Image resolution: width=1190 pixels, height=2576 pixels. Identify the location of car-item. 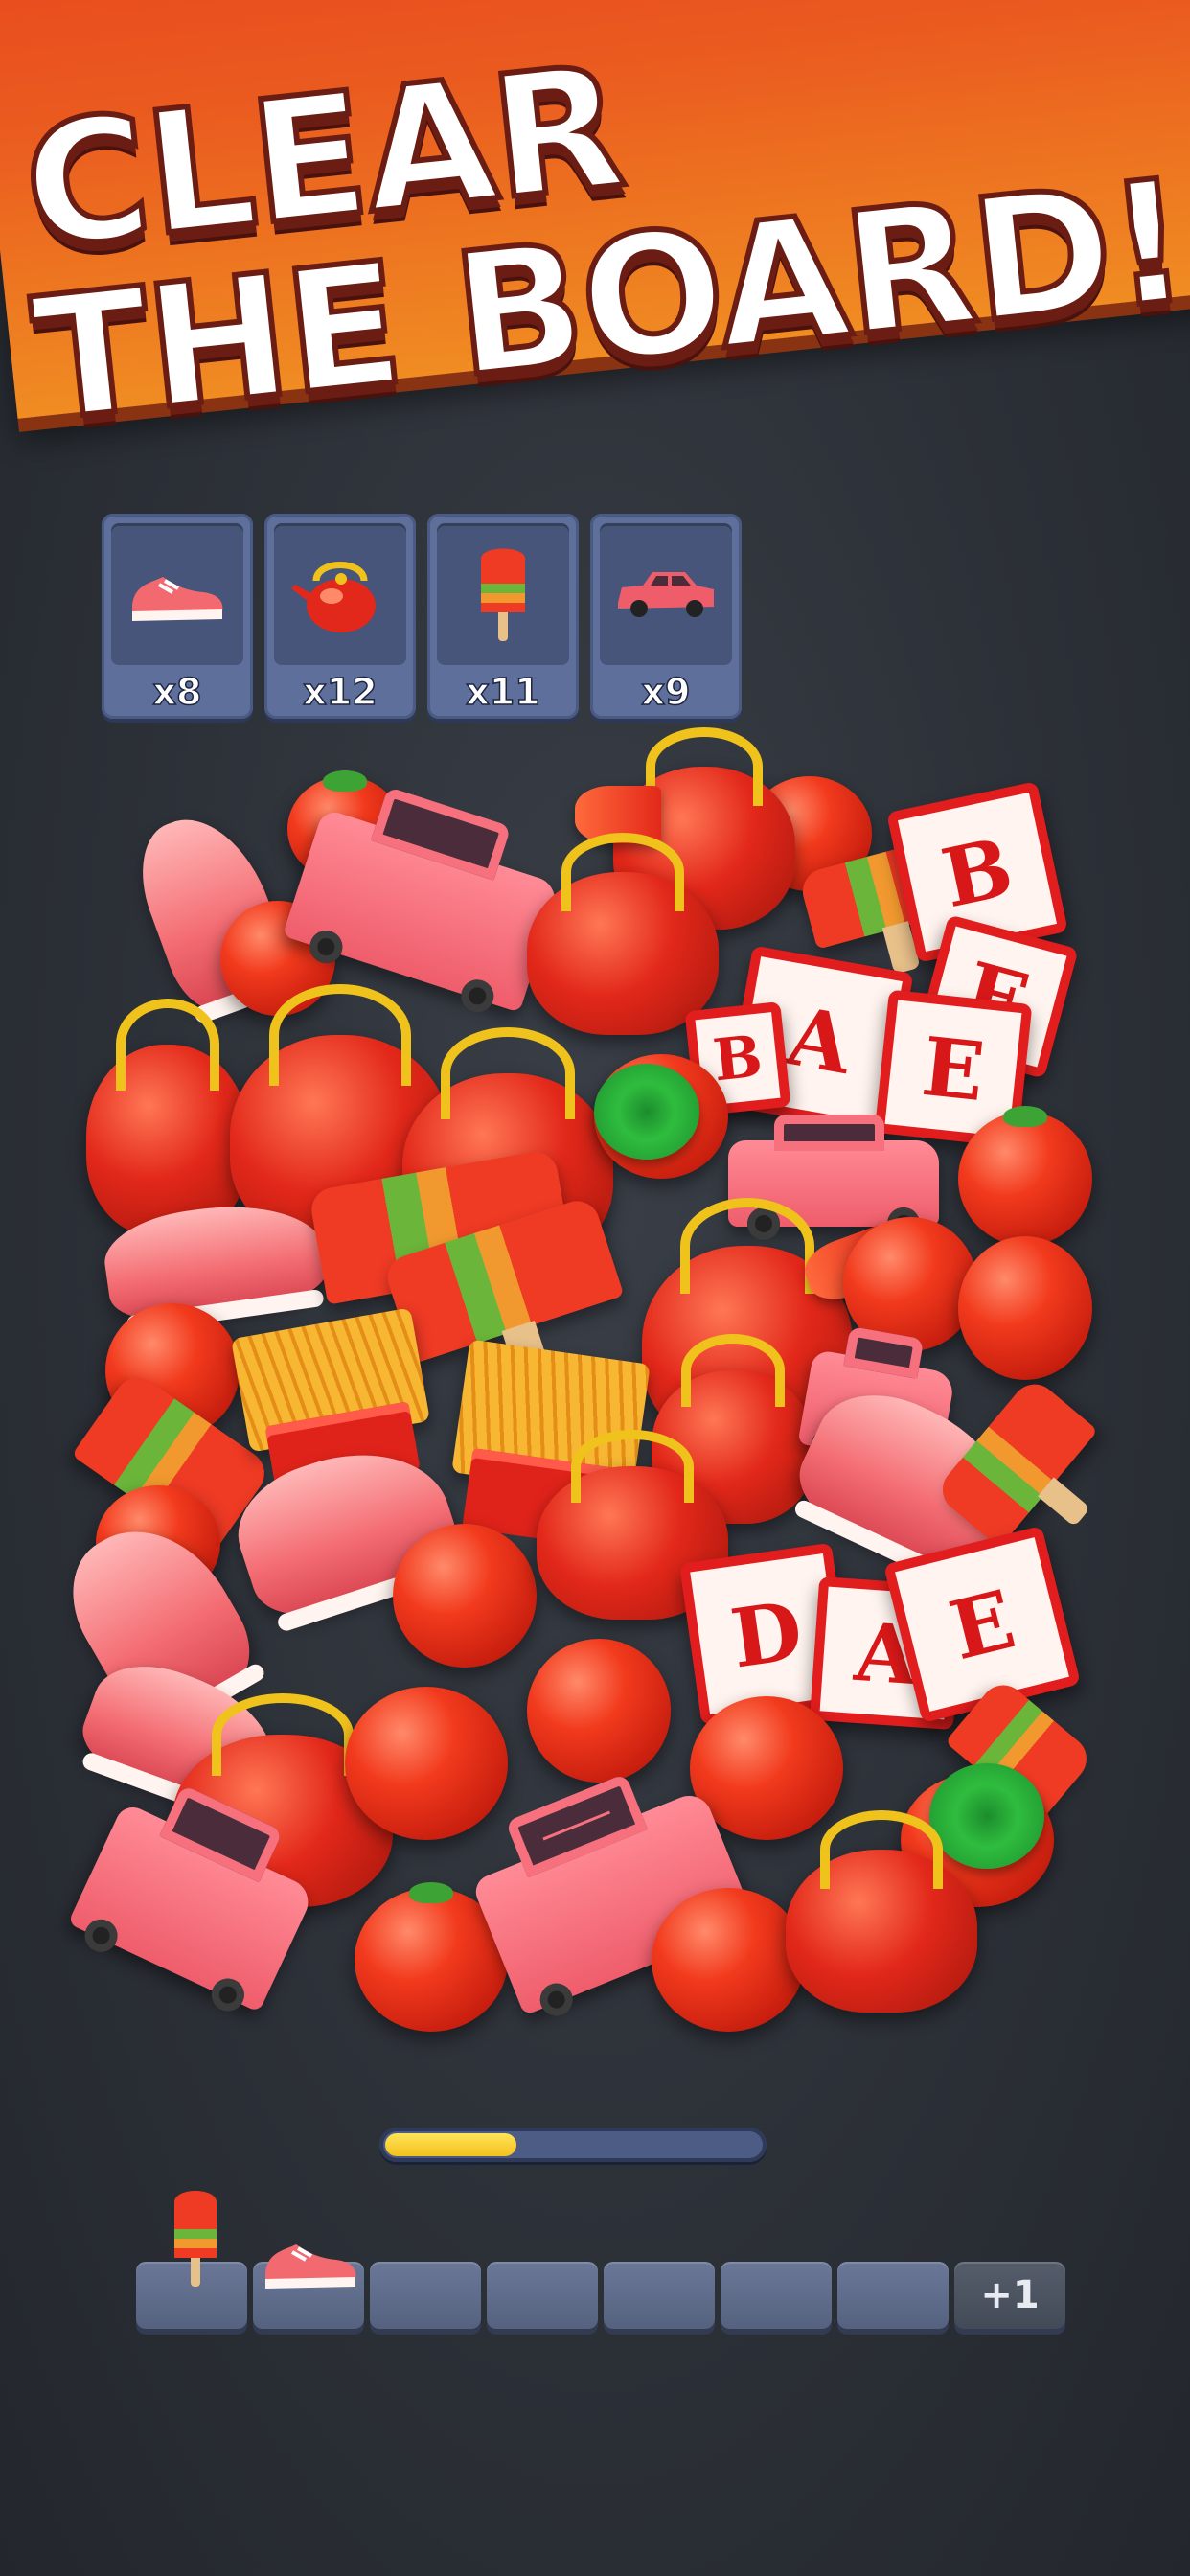
(191, 1909).